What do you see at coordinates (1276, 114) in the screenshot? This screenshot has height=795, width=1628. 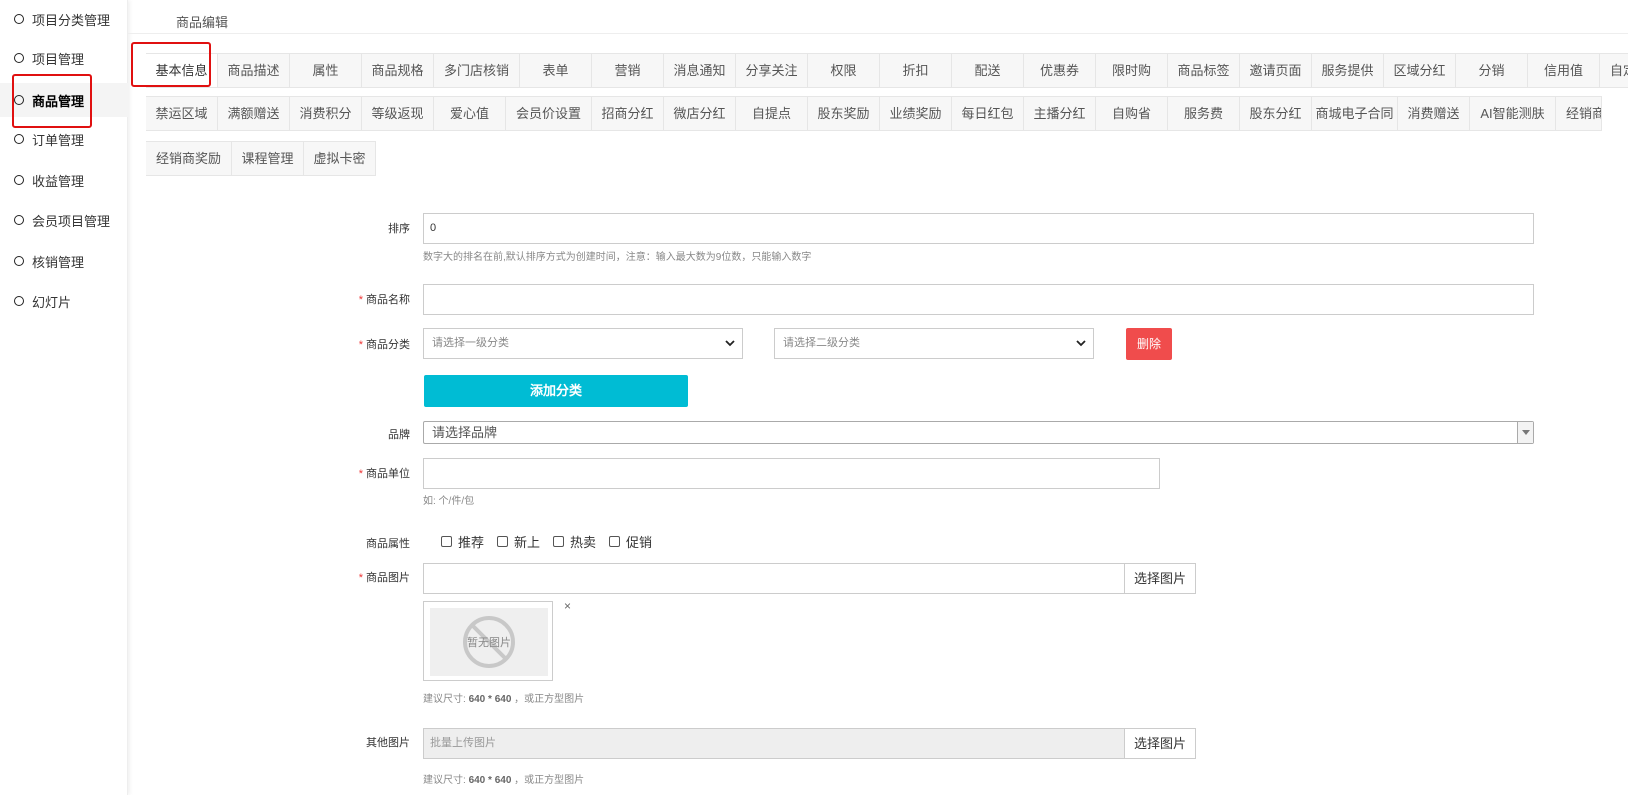 I see `tab-shareholder-dividend: 股东分红` at bounding box center [1276, 114].